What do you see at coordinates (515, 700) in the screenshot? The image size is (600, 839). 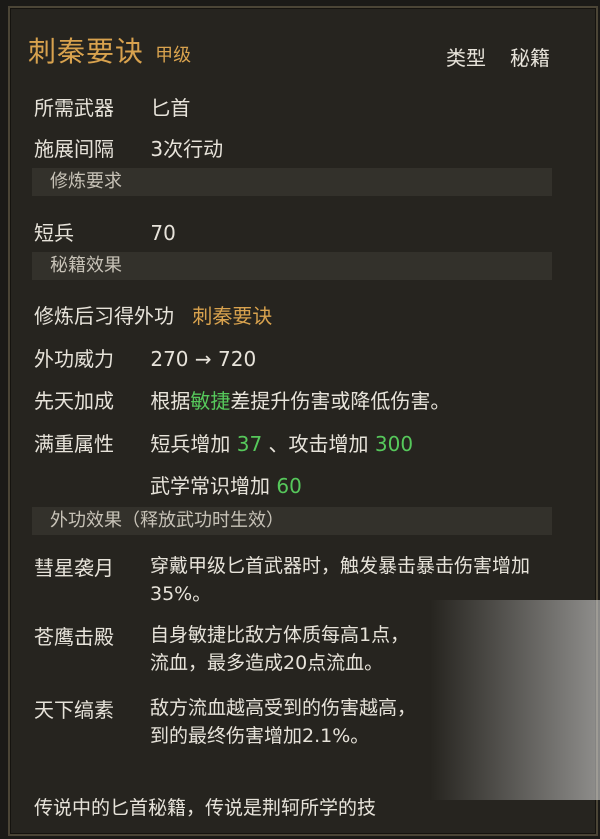 I see `right-edge-overlay` at bounding box center [515, 700].